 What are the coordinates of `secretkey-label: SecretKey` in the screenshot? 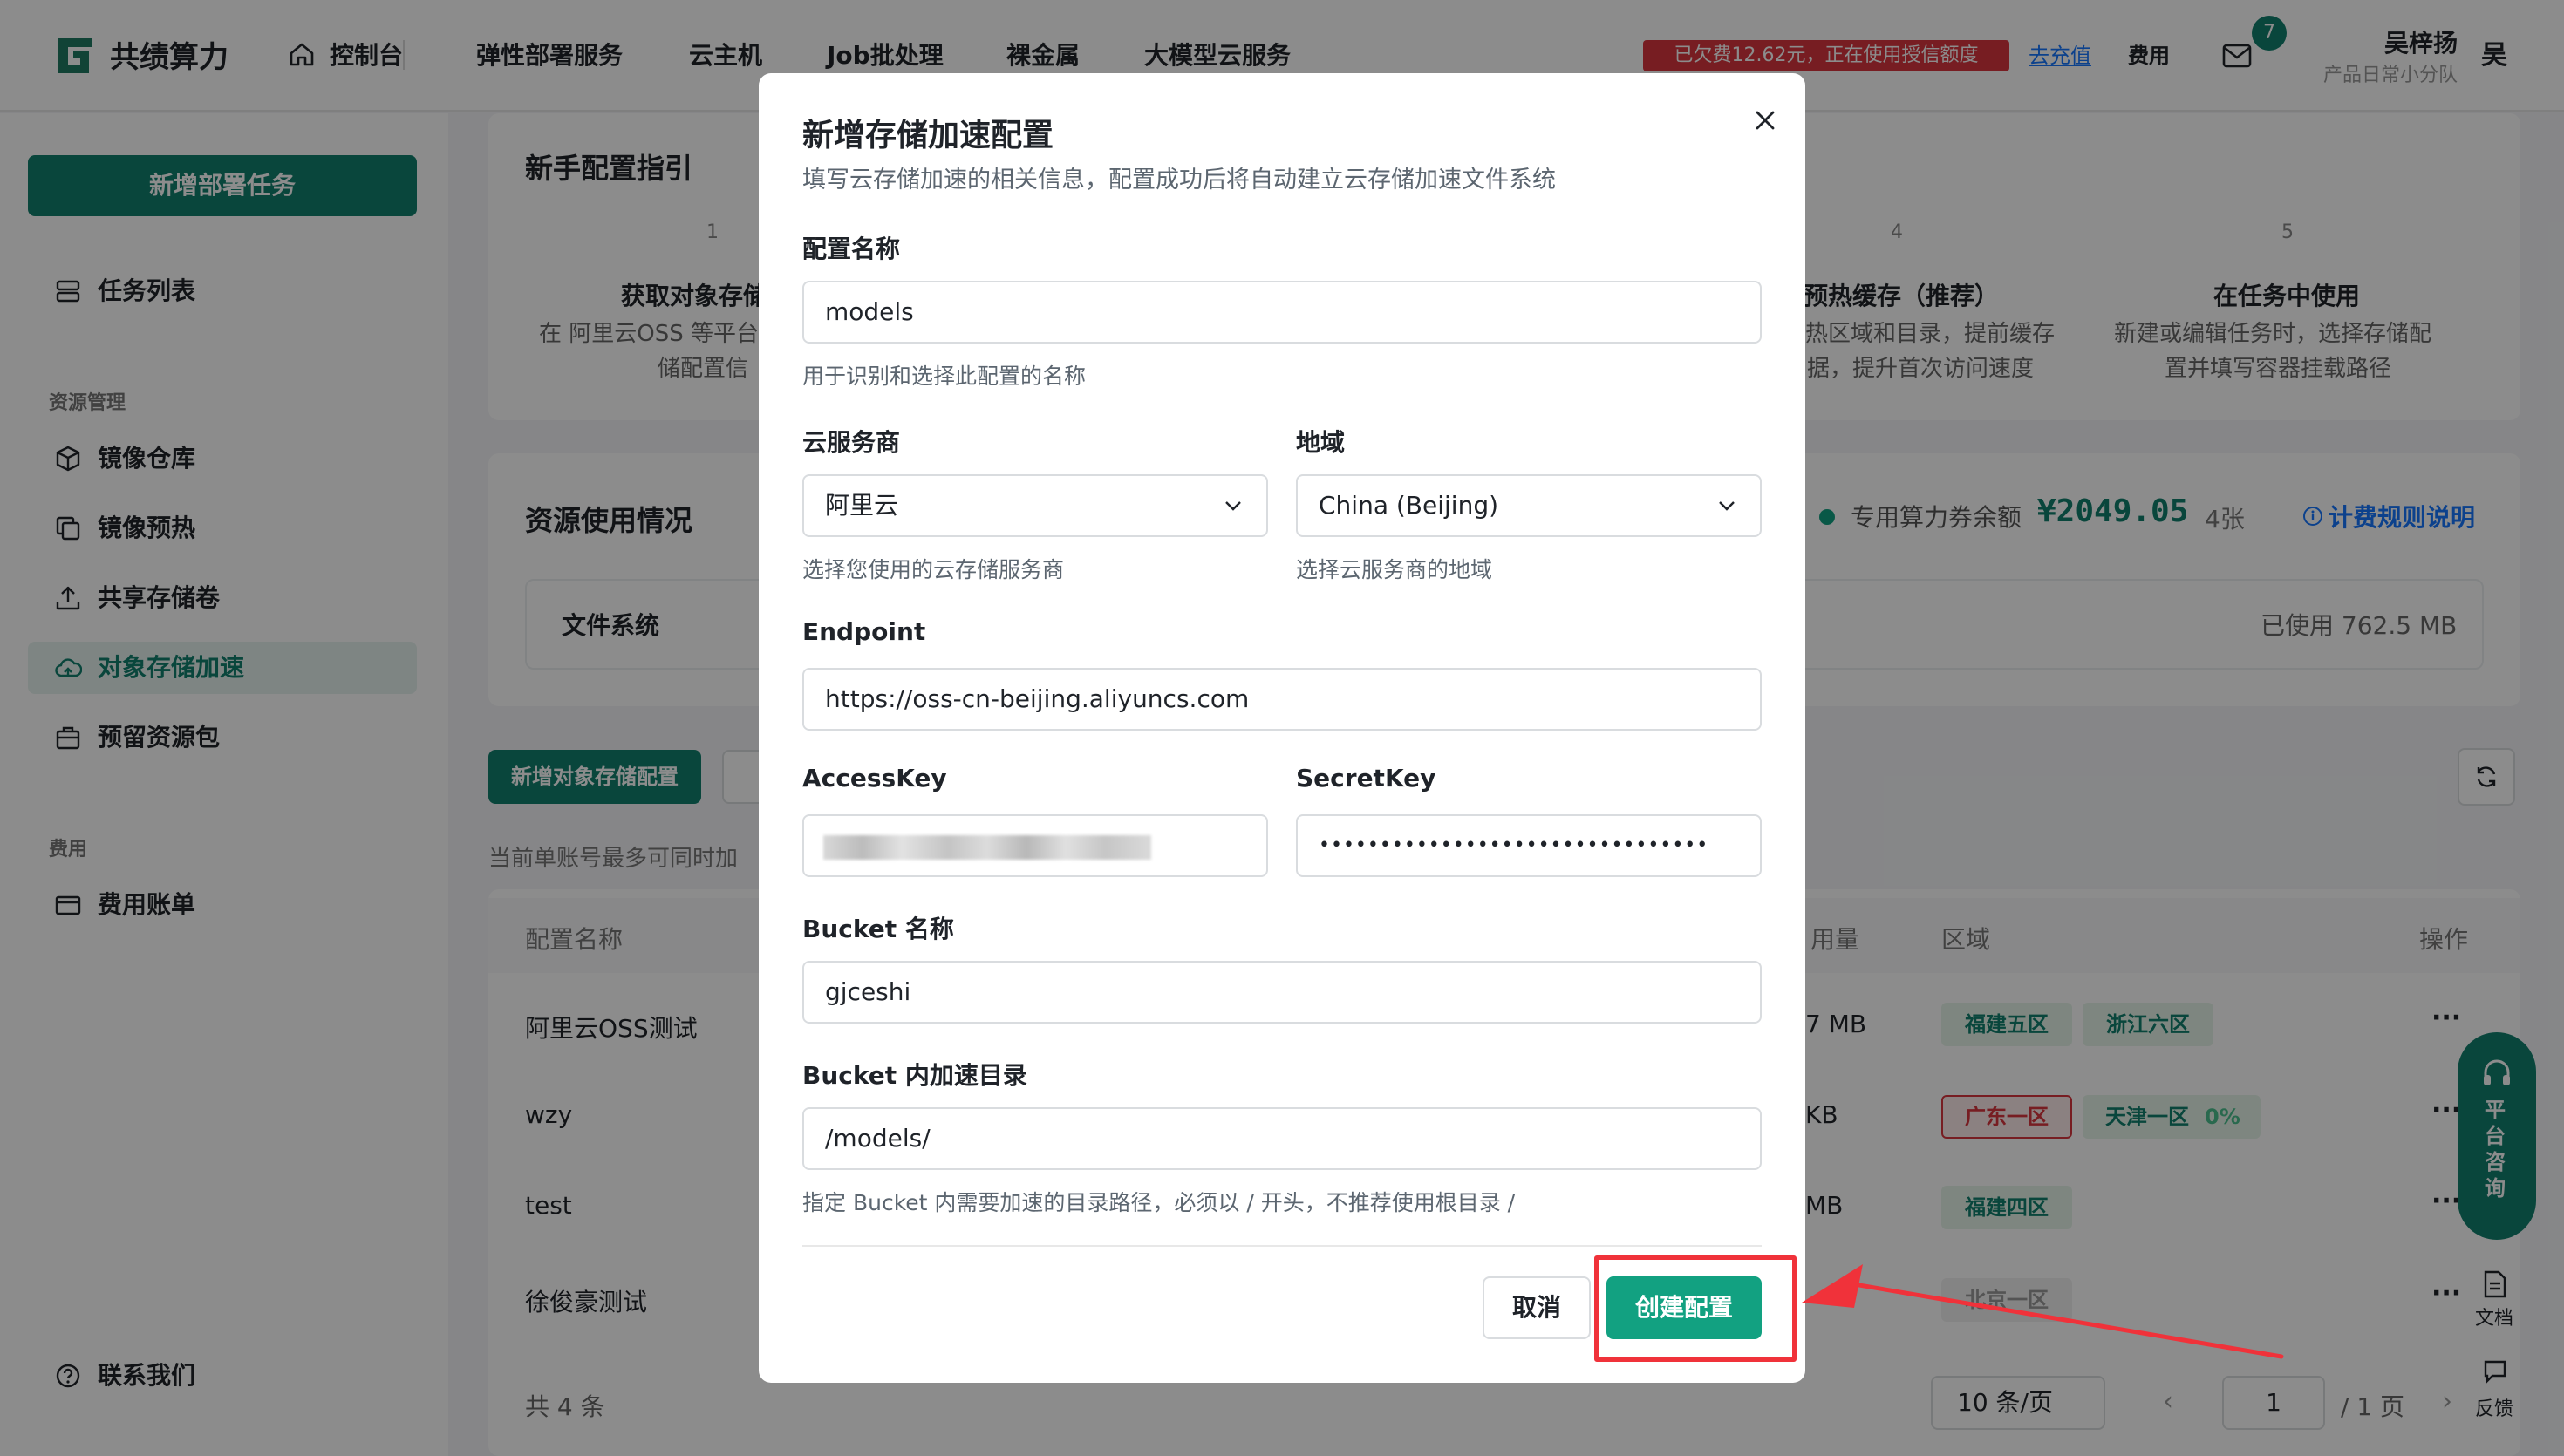 It's located at (1366, 778).